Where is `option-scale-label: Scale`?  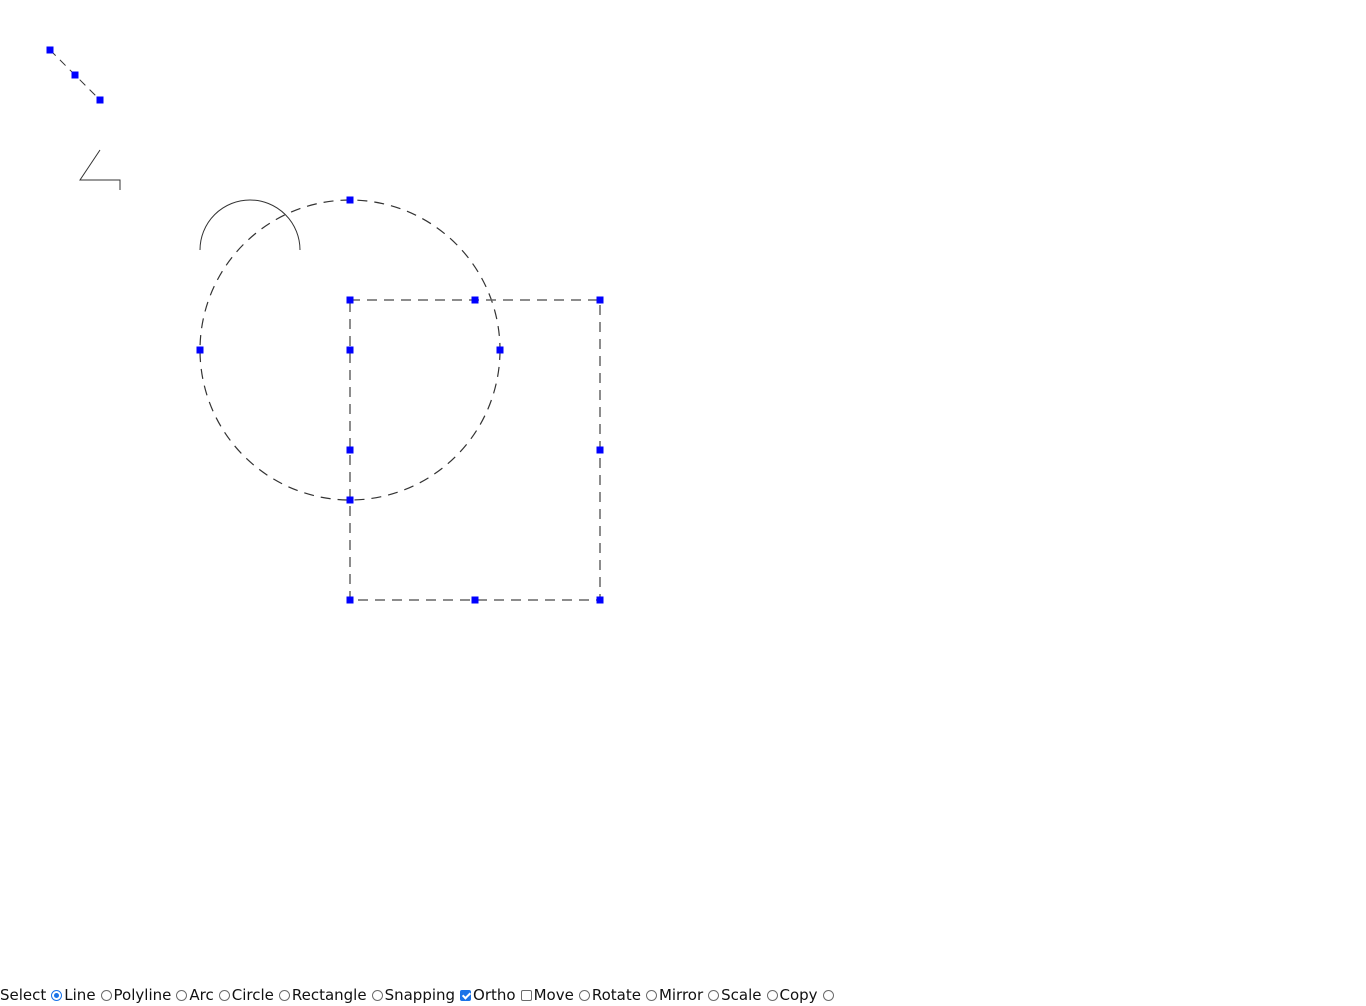
option-scale-label: Scale is located at coordinates (741, 995).